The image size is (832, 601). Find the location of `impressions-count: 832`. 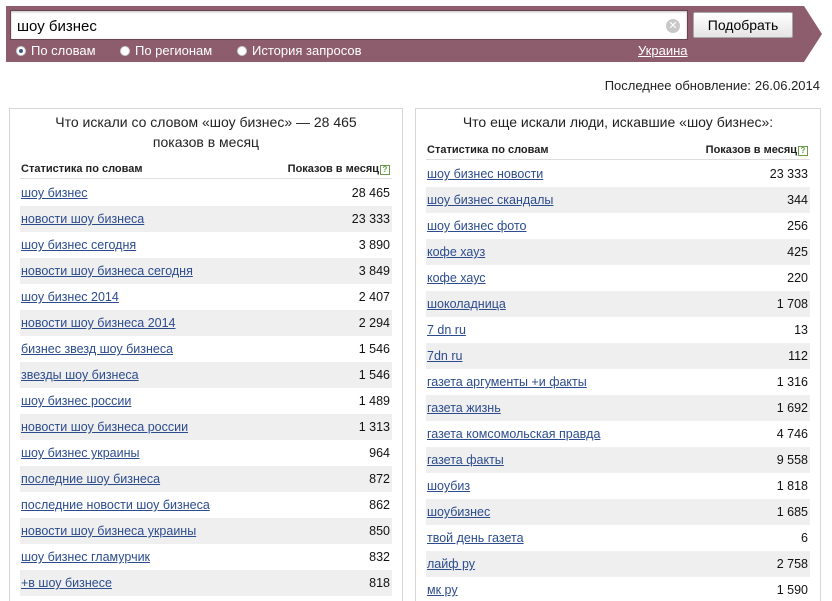

impressions-count: 832 is located at coordinates (379, 557).